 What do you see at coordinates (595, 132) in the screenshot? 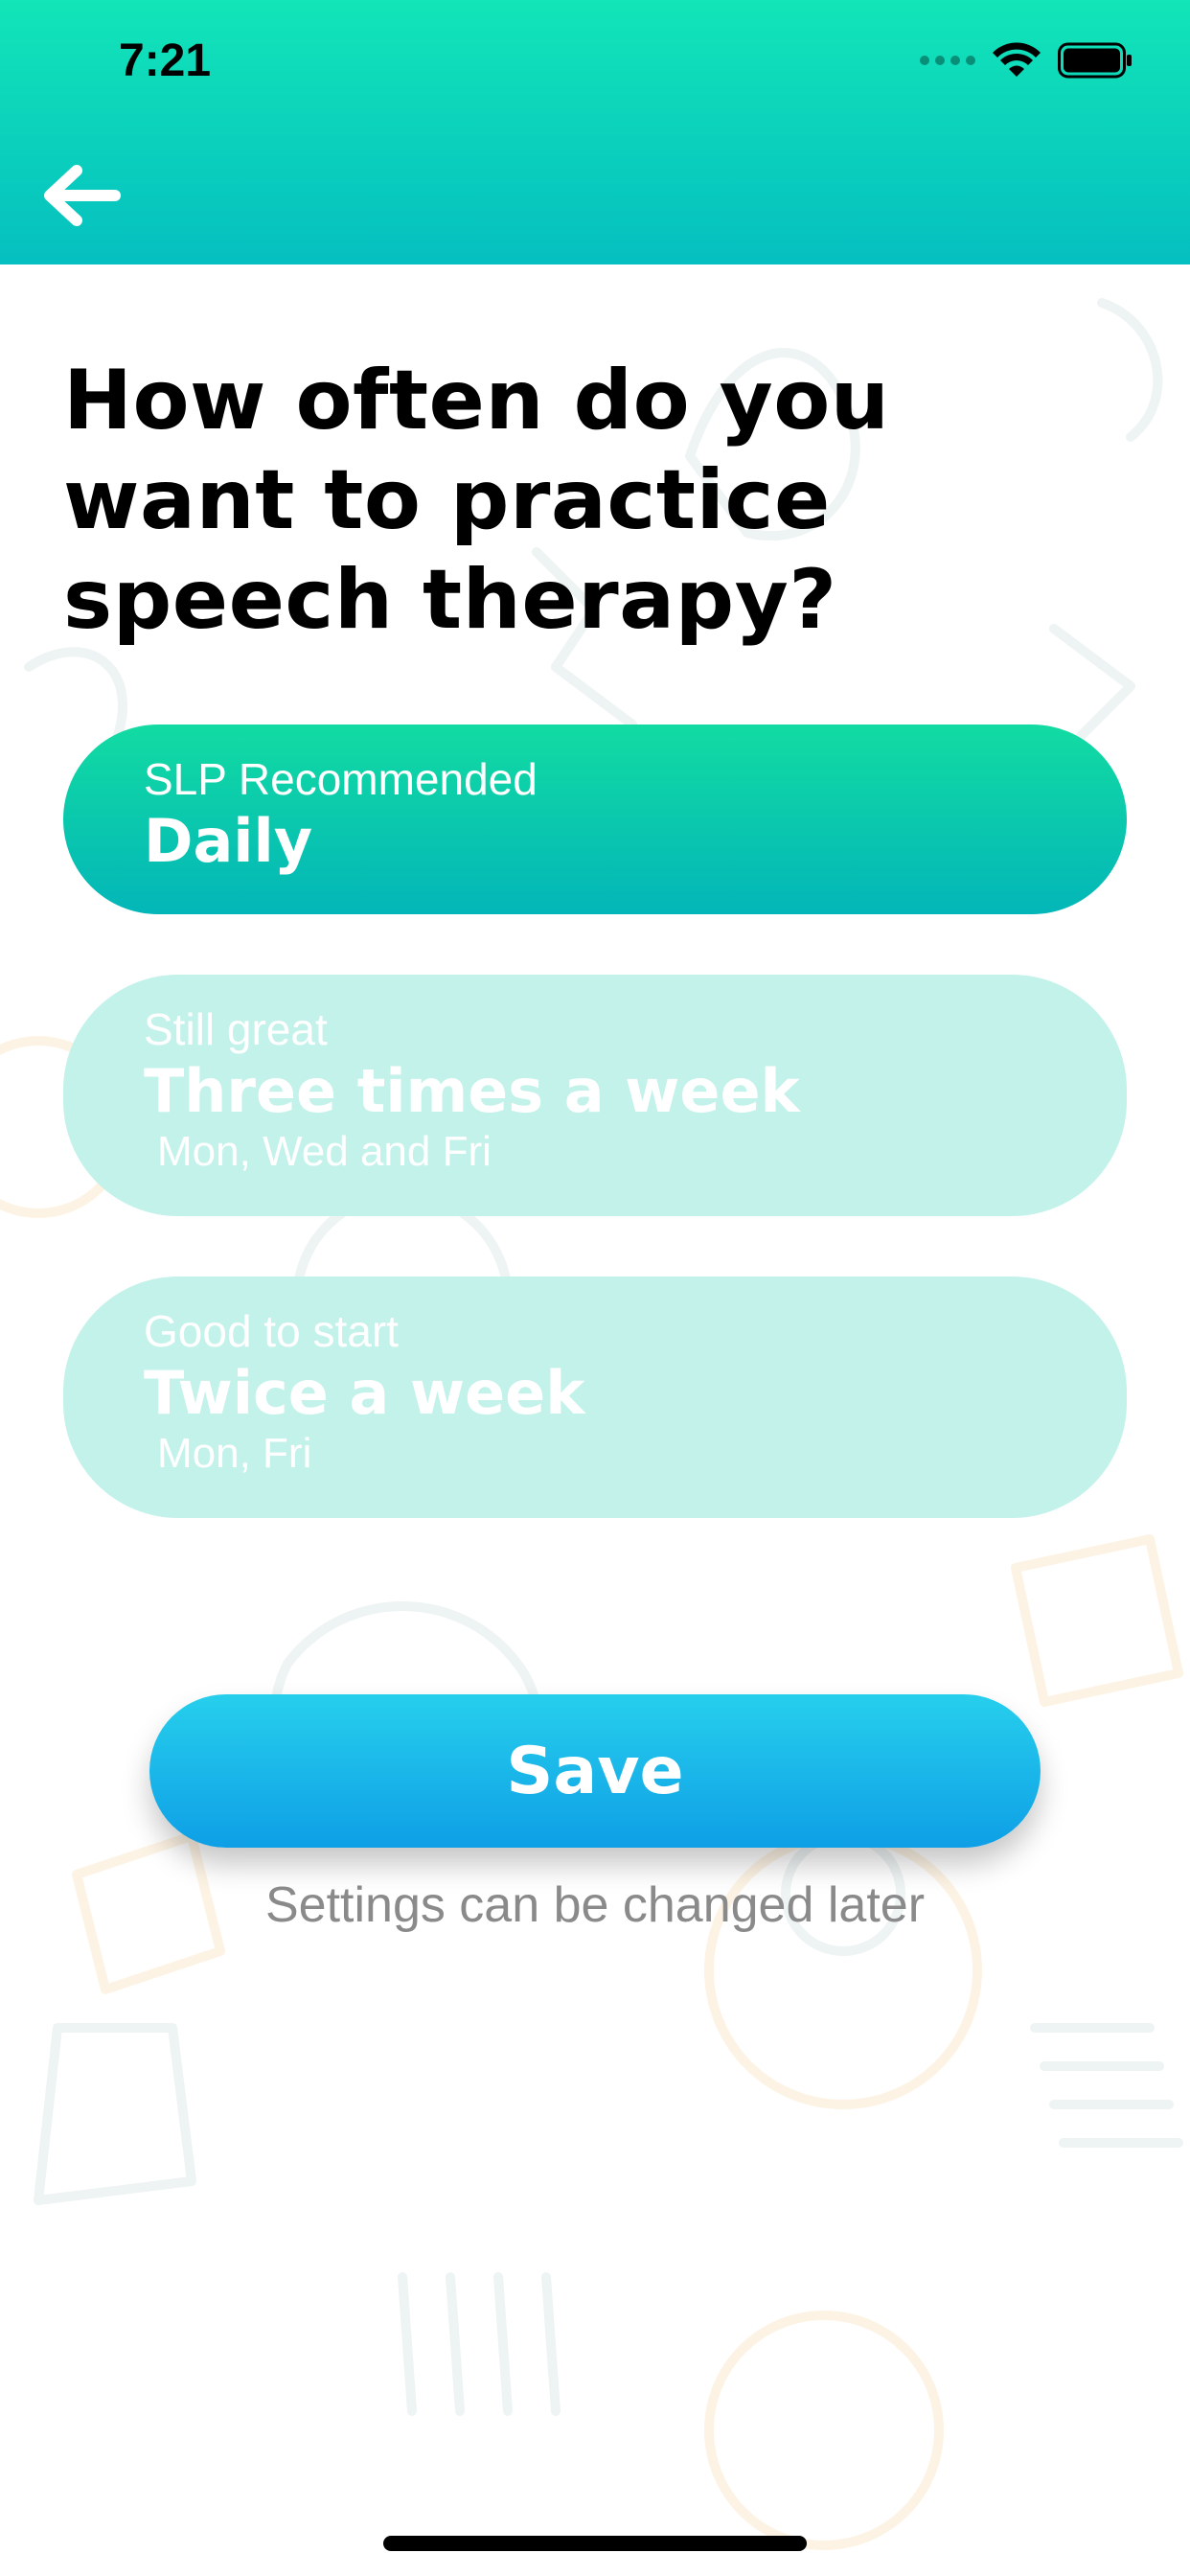
I see `app-header: 7:21` at bounding box center [595, 132].